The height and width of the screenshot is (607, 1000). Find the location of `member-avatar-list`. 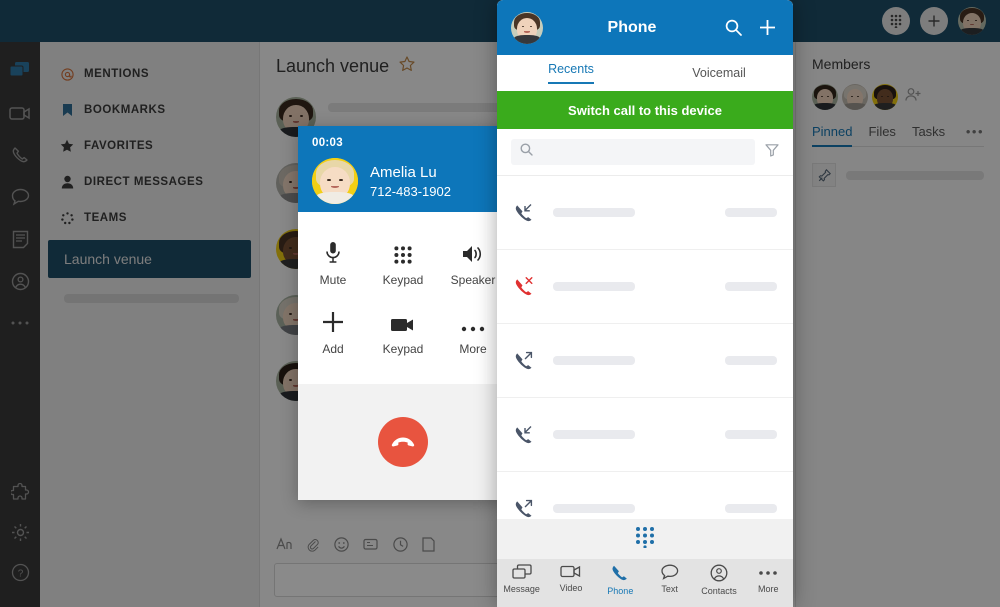

member-avatar-list is located at coordinates (898, 97).